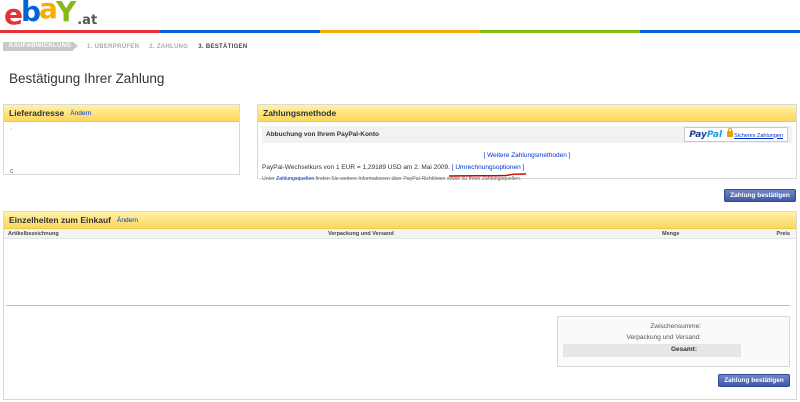 The width and height of the screenshot is (800, 402). I want to click on logo-letter-a: a, so click(48, 12).